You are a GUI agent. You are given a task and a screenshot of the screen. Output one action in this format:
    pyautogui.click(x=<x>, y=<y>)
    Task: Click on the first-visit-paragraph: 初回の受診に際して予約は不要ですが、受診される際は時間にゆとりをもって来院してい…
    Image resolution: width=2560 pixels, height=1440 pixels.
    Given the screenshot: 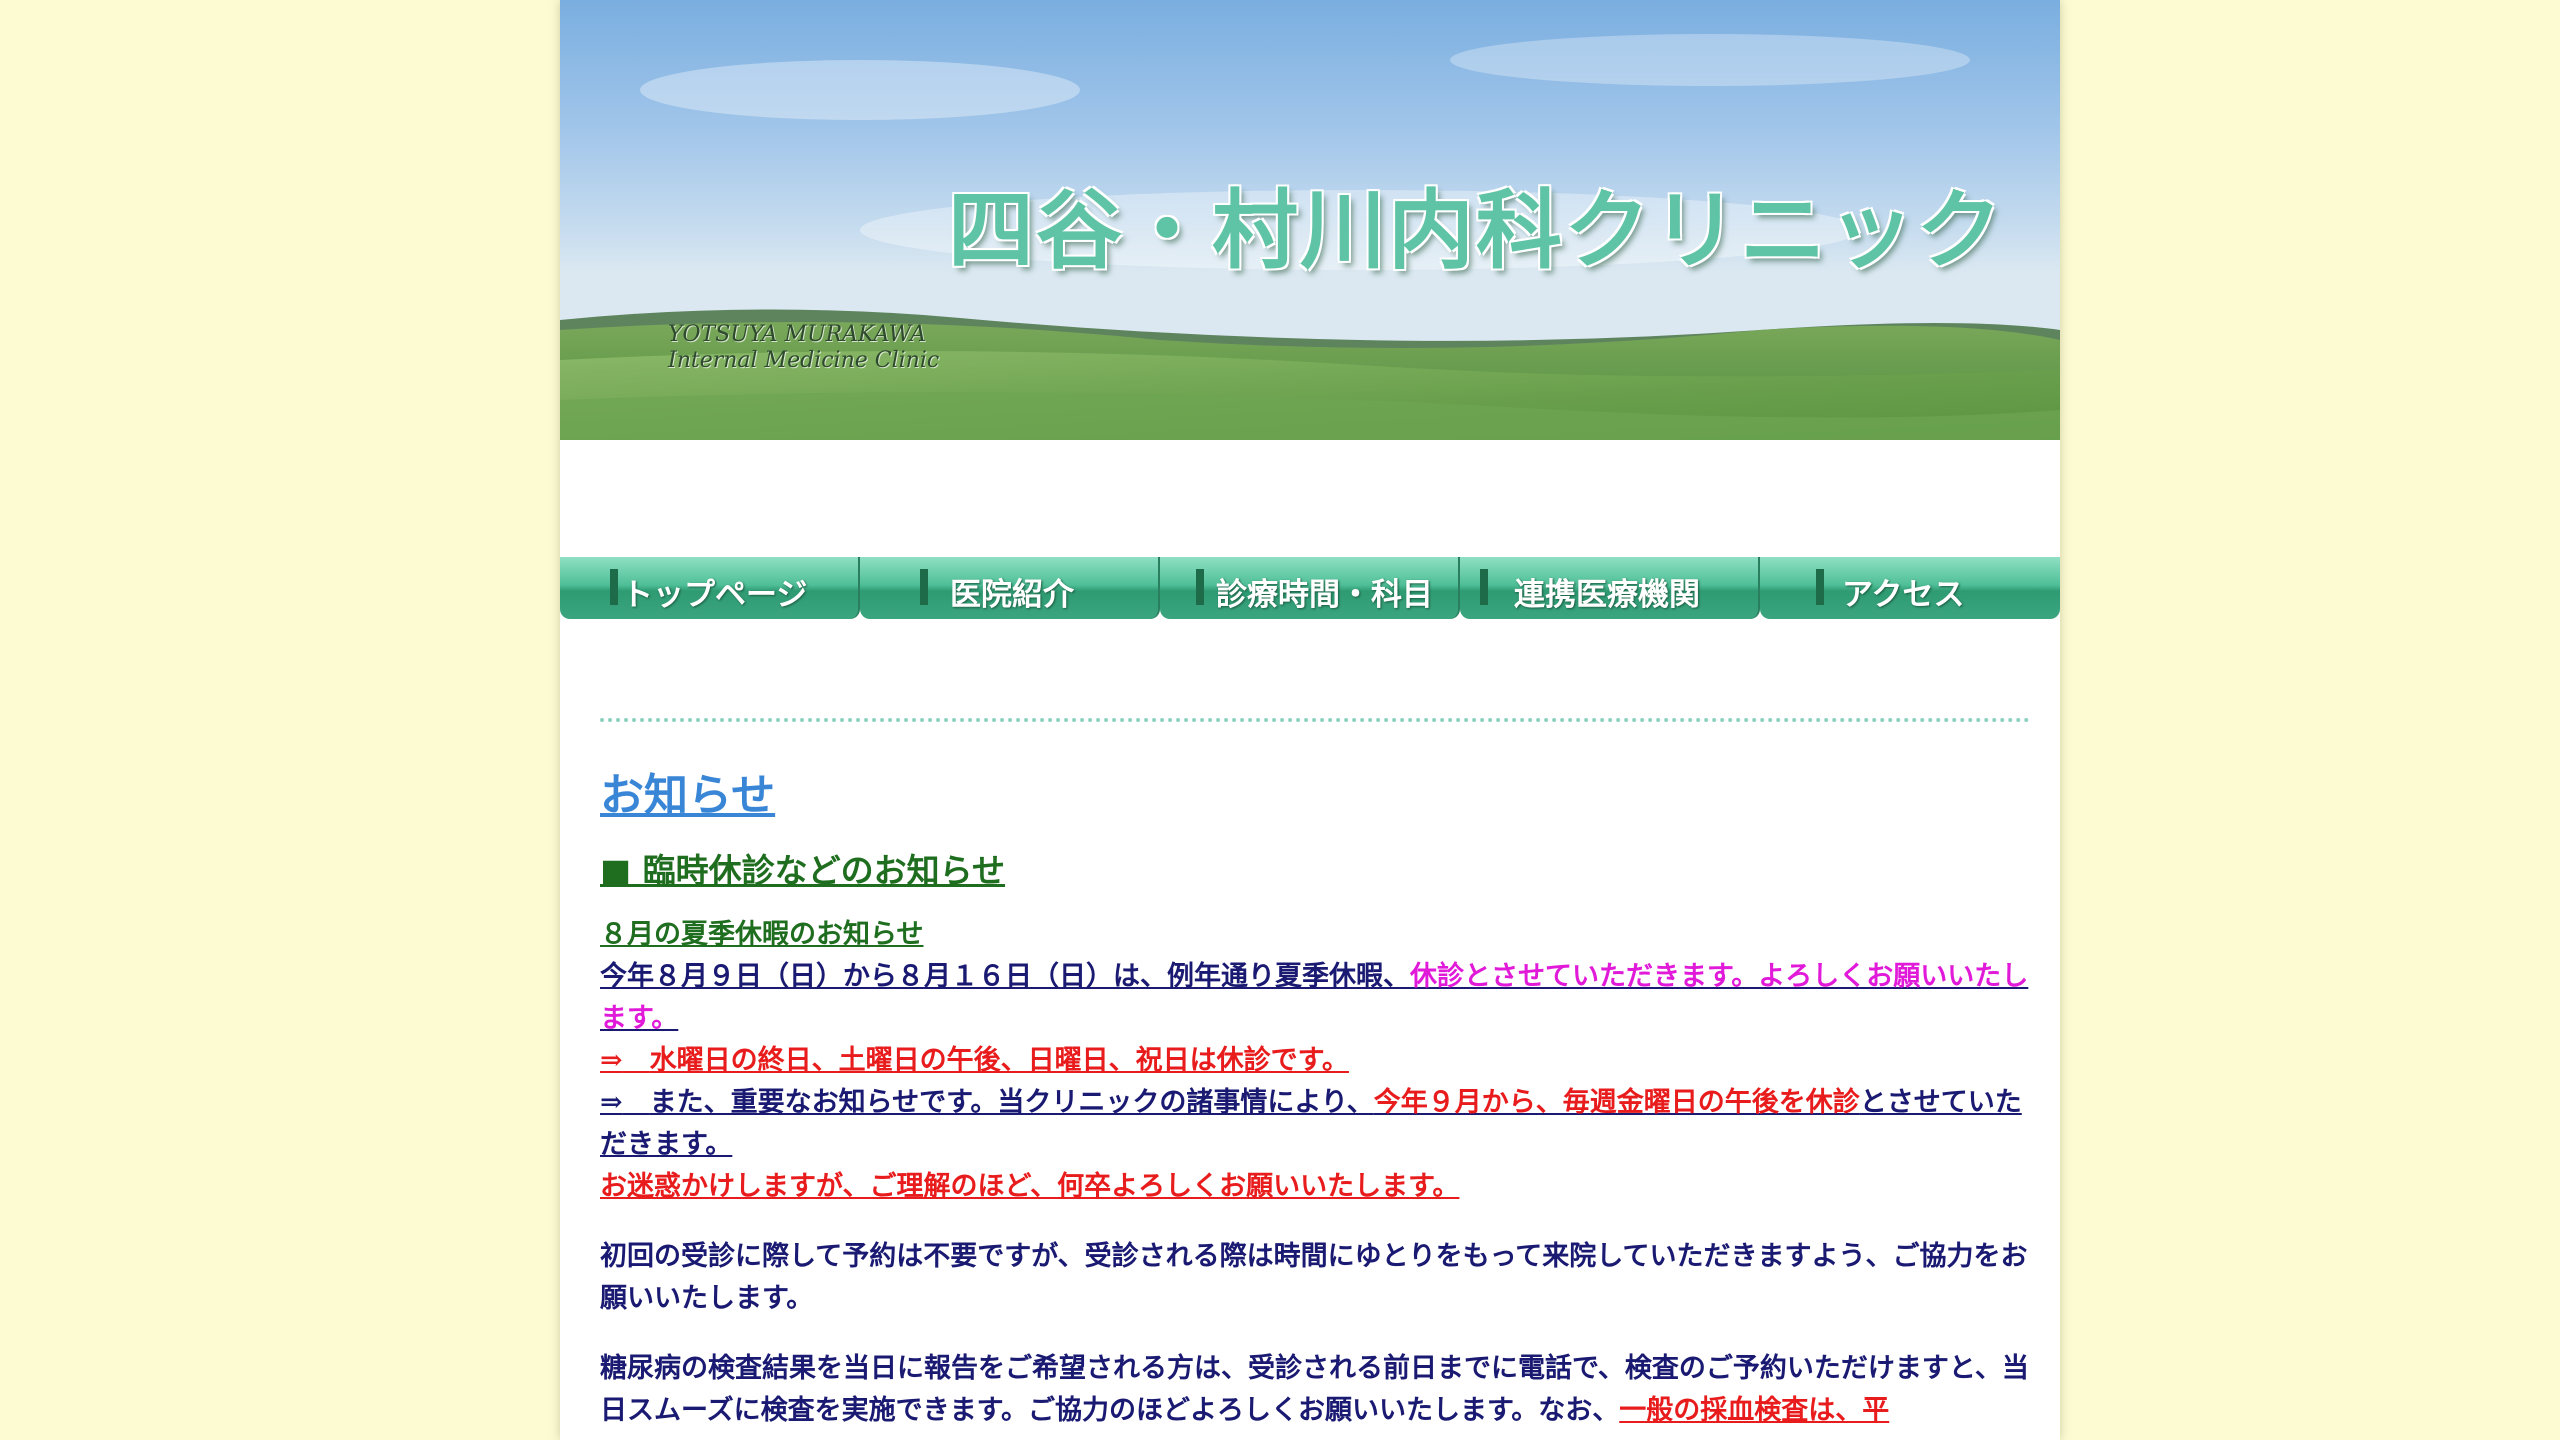 What is the action you would take?
    pyautogui.click(x=1314, y=1277)
    